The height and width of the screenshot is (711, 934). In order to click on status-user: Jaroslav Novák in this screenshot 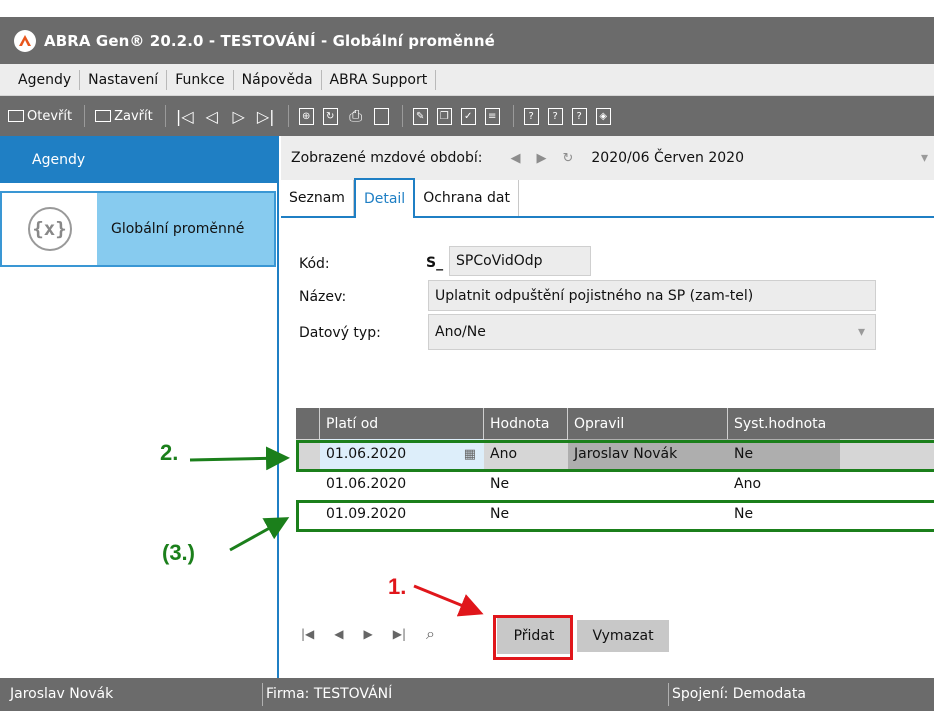, I will do `click(62, 694)`.